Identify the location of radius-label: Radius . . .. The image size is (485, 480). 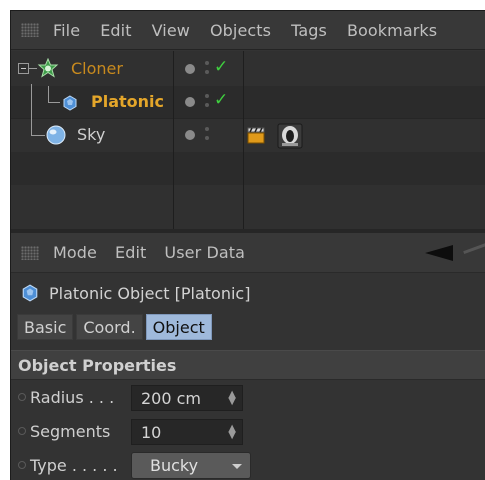
(72, 397).